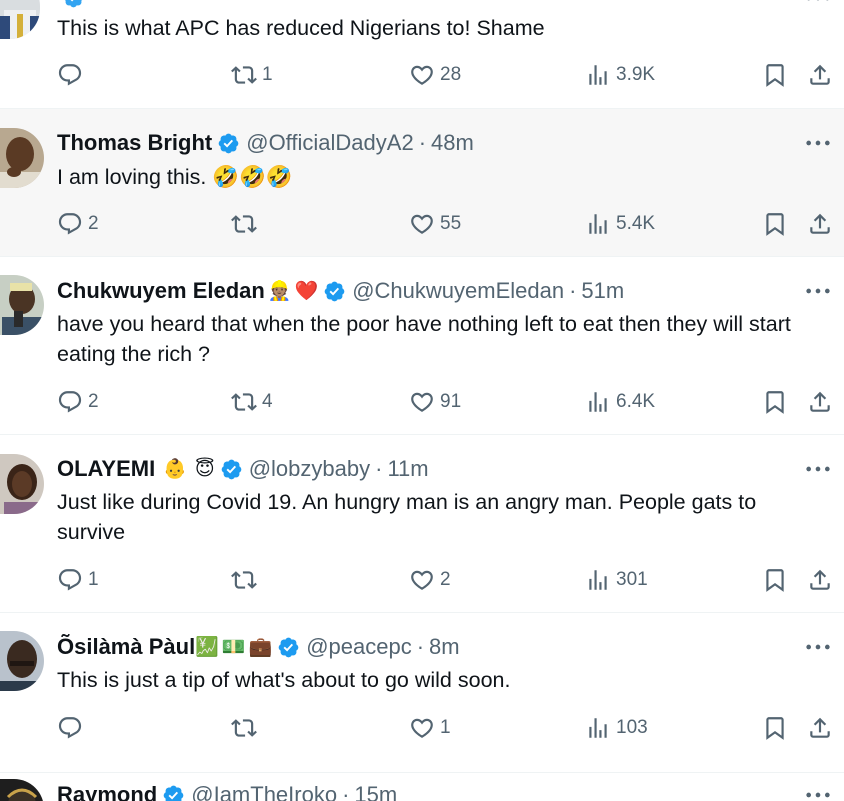 This screenshot has height=801, width=844. Describe the element at coordinates (329, 143) in the screenshot. I see `author-handle: @OfficialDadyA2` at that location.